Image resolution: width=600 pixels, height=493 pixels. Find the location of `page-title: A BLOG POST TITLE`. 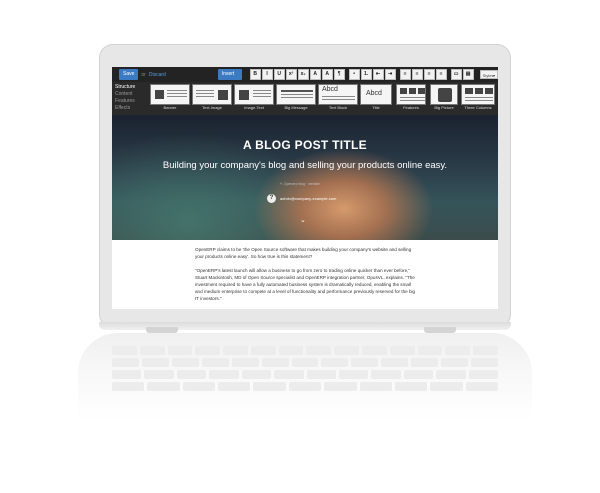

page-title: A BLOG POST TITLE is located at coordinates (305, 145).